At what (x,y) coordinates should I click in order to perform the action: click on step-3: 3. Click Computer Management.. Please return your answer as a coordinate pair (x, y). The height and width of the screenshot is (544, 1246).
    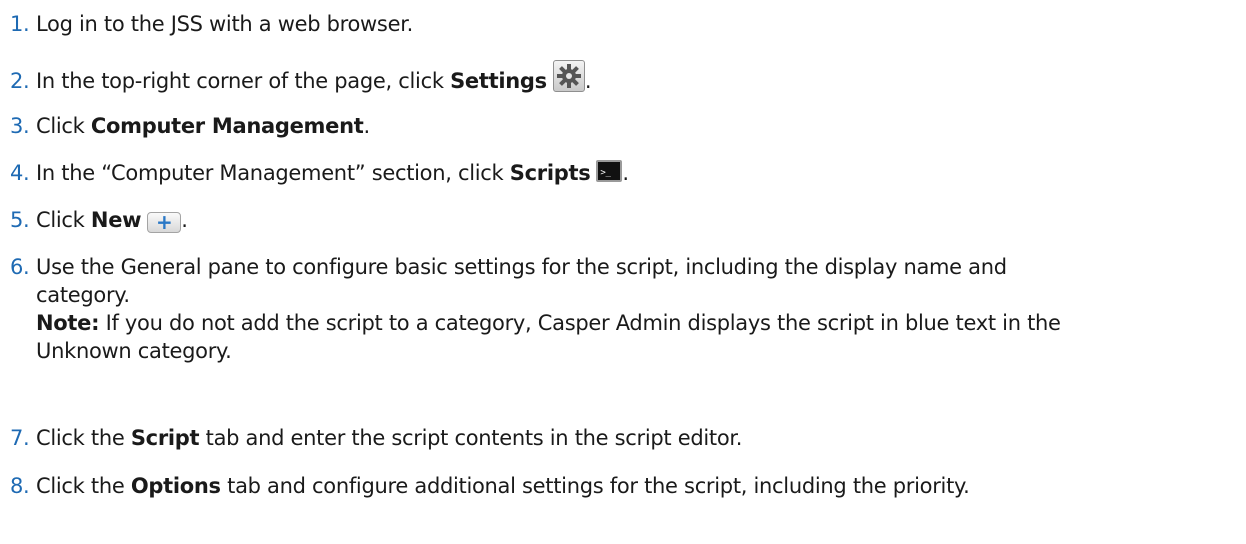
    Looking at the image, I should click on (620, 126).